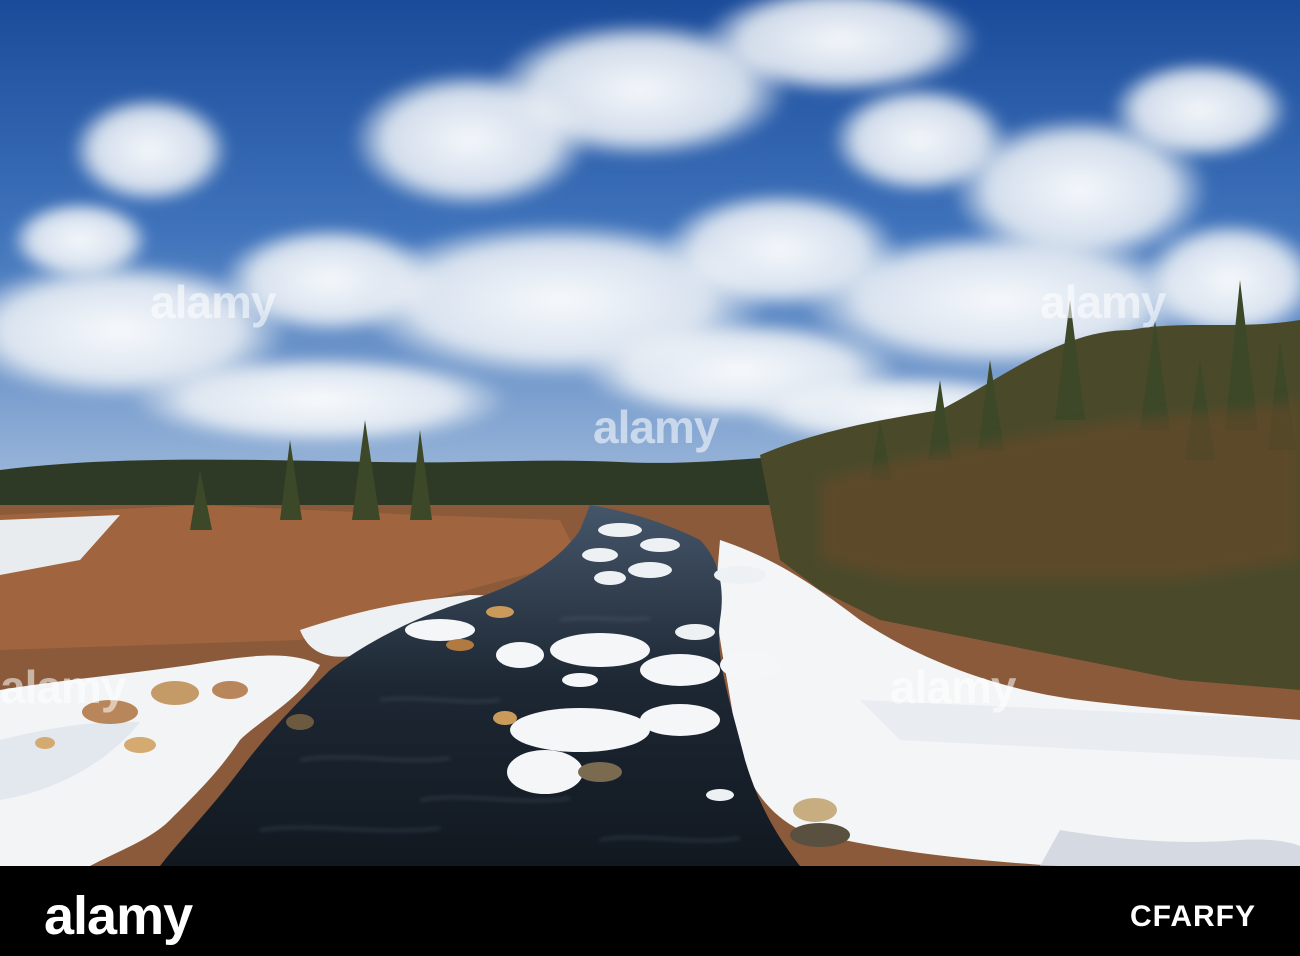  Describe the element at coordinates (1193, 916) in the screenshot. I see `image-code: CFARFY` at that location.